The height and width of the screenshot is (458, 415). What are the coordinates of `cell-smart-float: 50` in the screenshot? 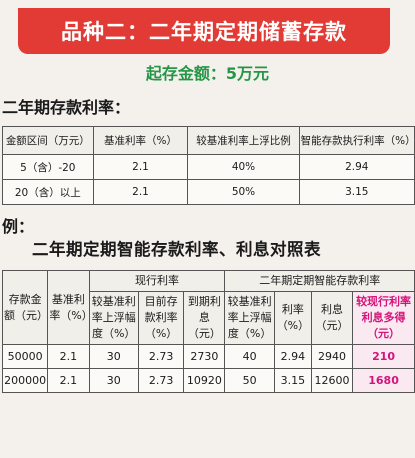 It's located at (249, 380).